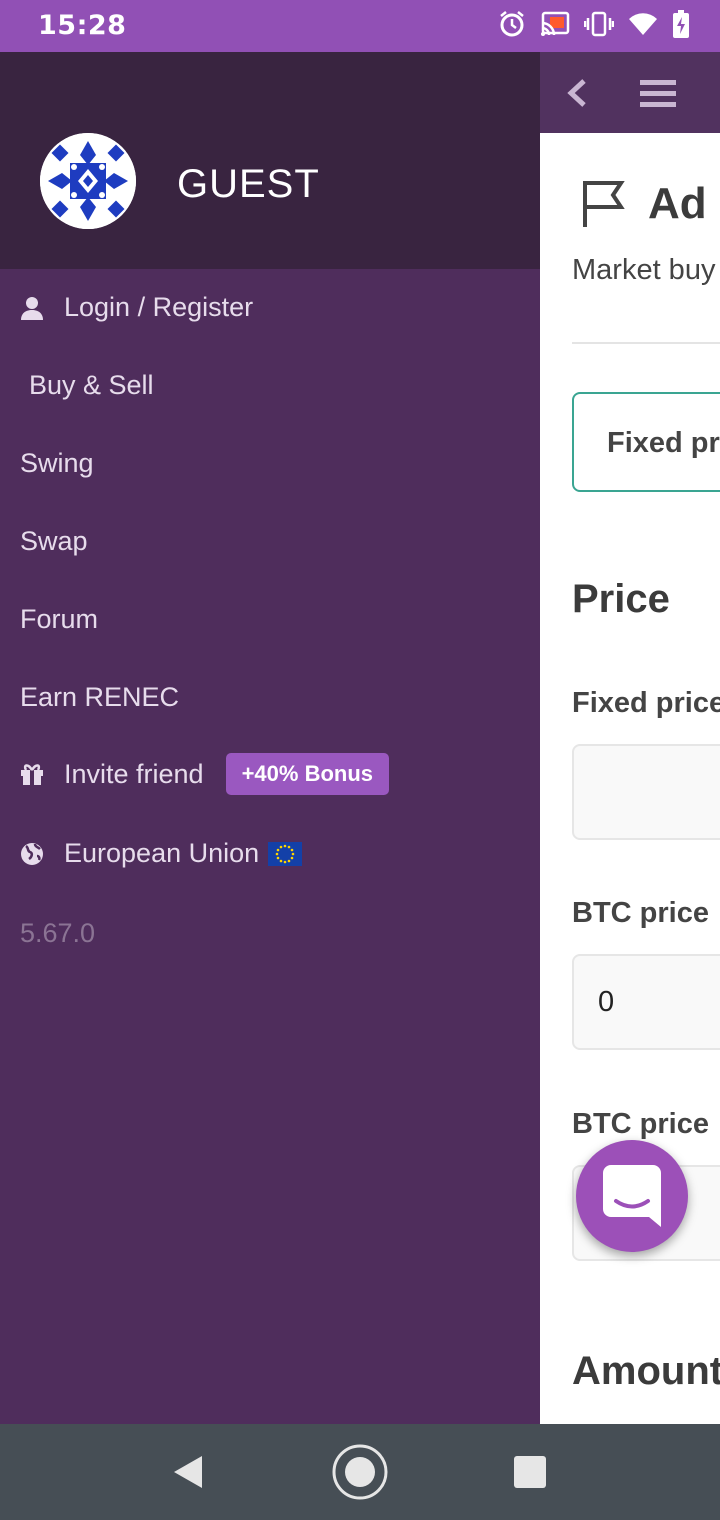 Image resolution: width=720 pixels, height=1520 pixels. I want to click on drawer-item-label: European Union, so click(162, 853).